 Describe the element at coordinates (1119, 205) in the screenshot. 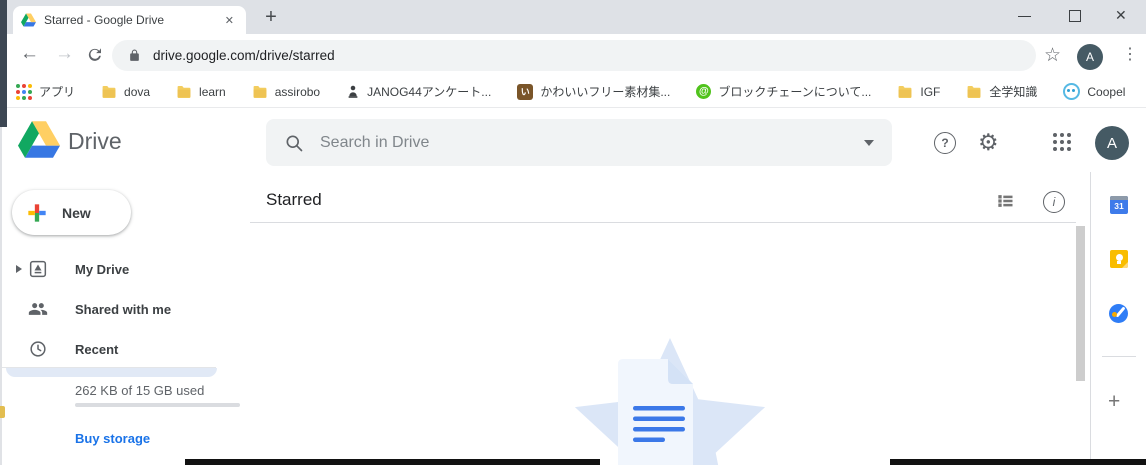

I see `calendar-icon: 31` at that location.